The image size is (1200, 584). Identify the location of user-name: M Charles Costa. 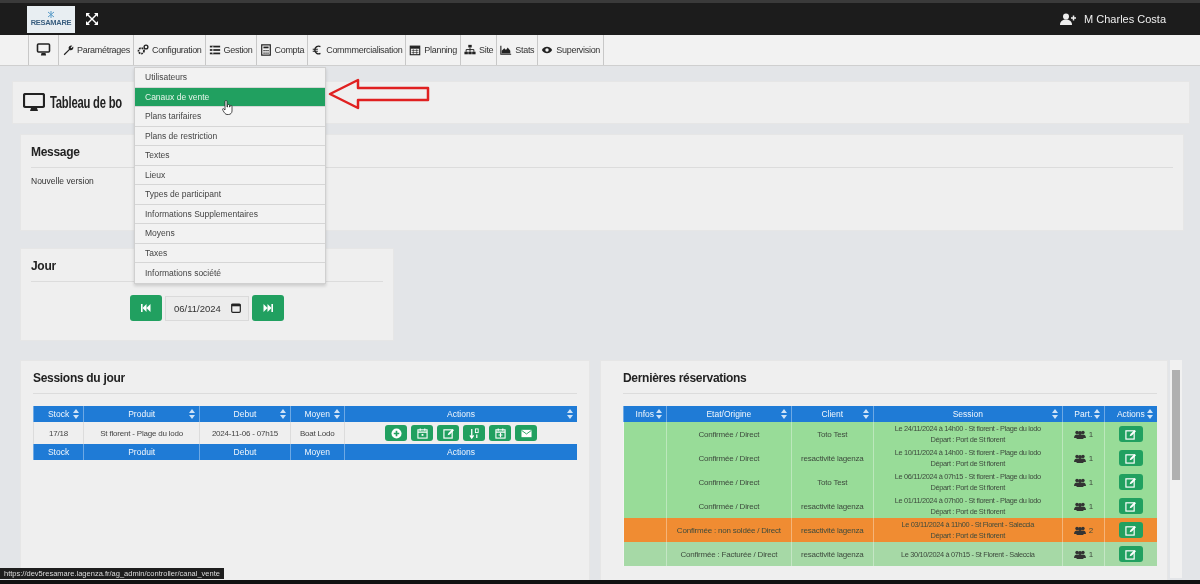
(1125, 19).